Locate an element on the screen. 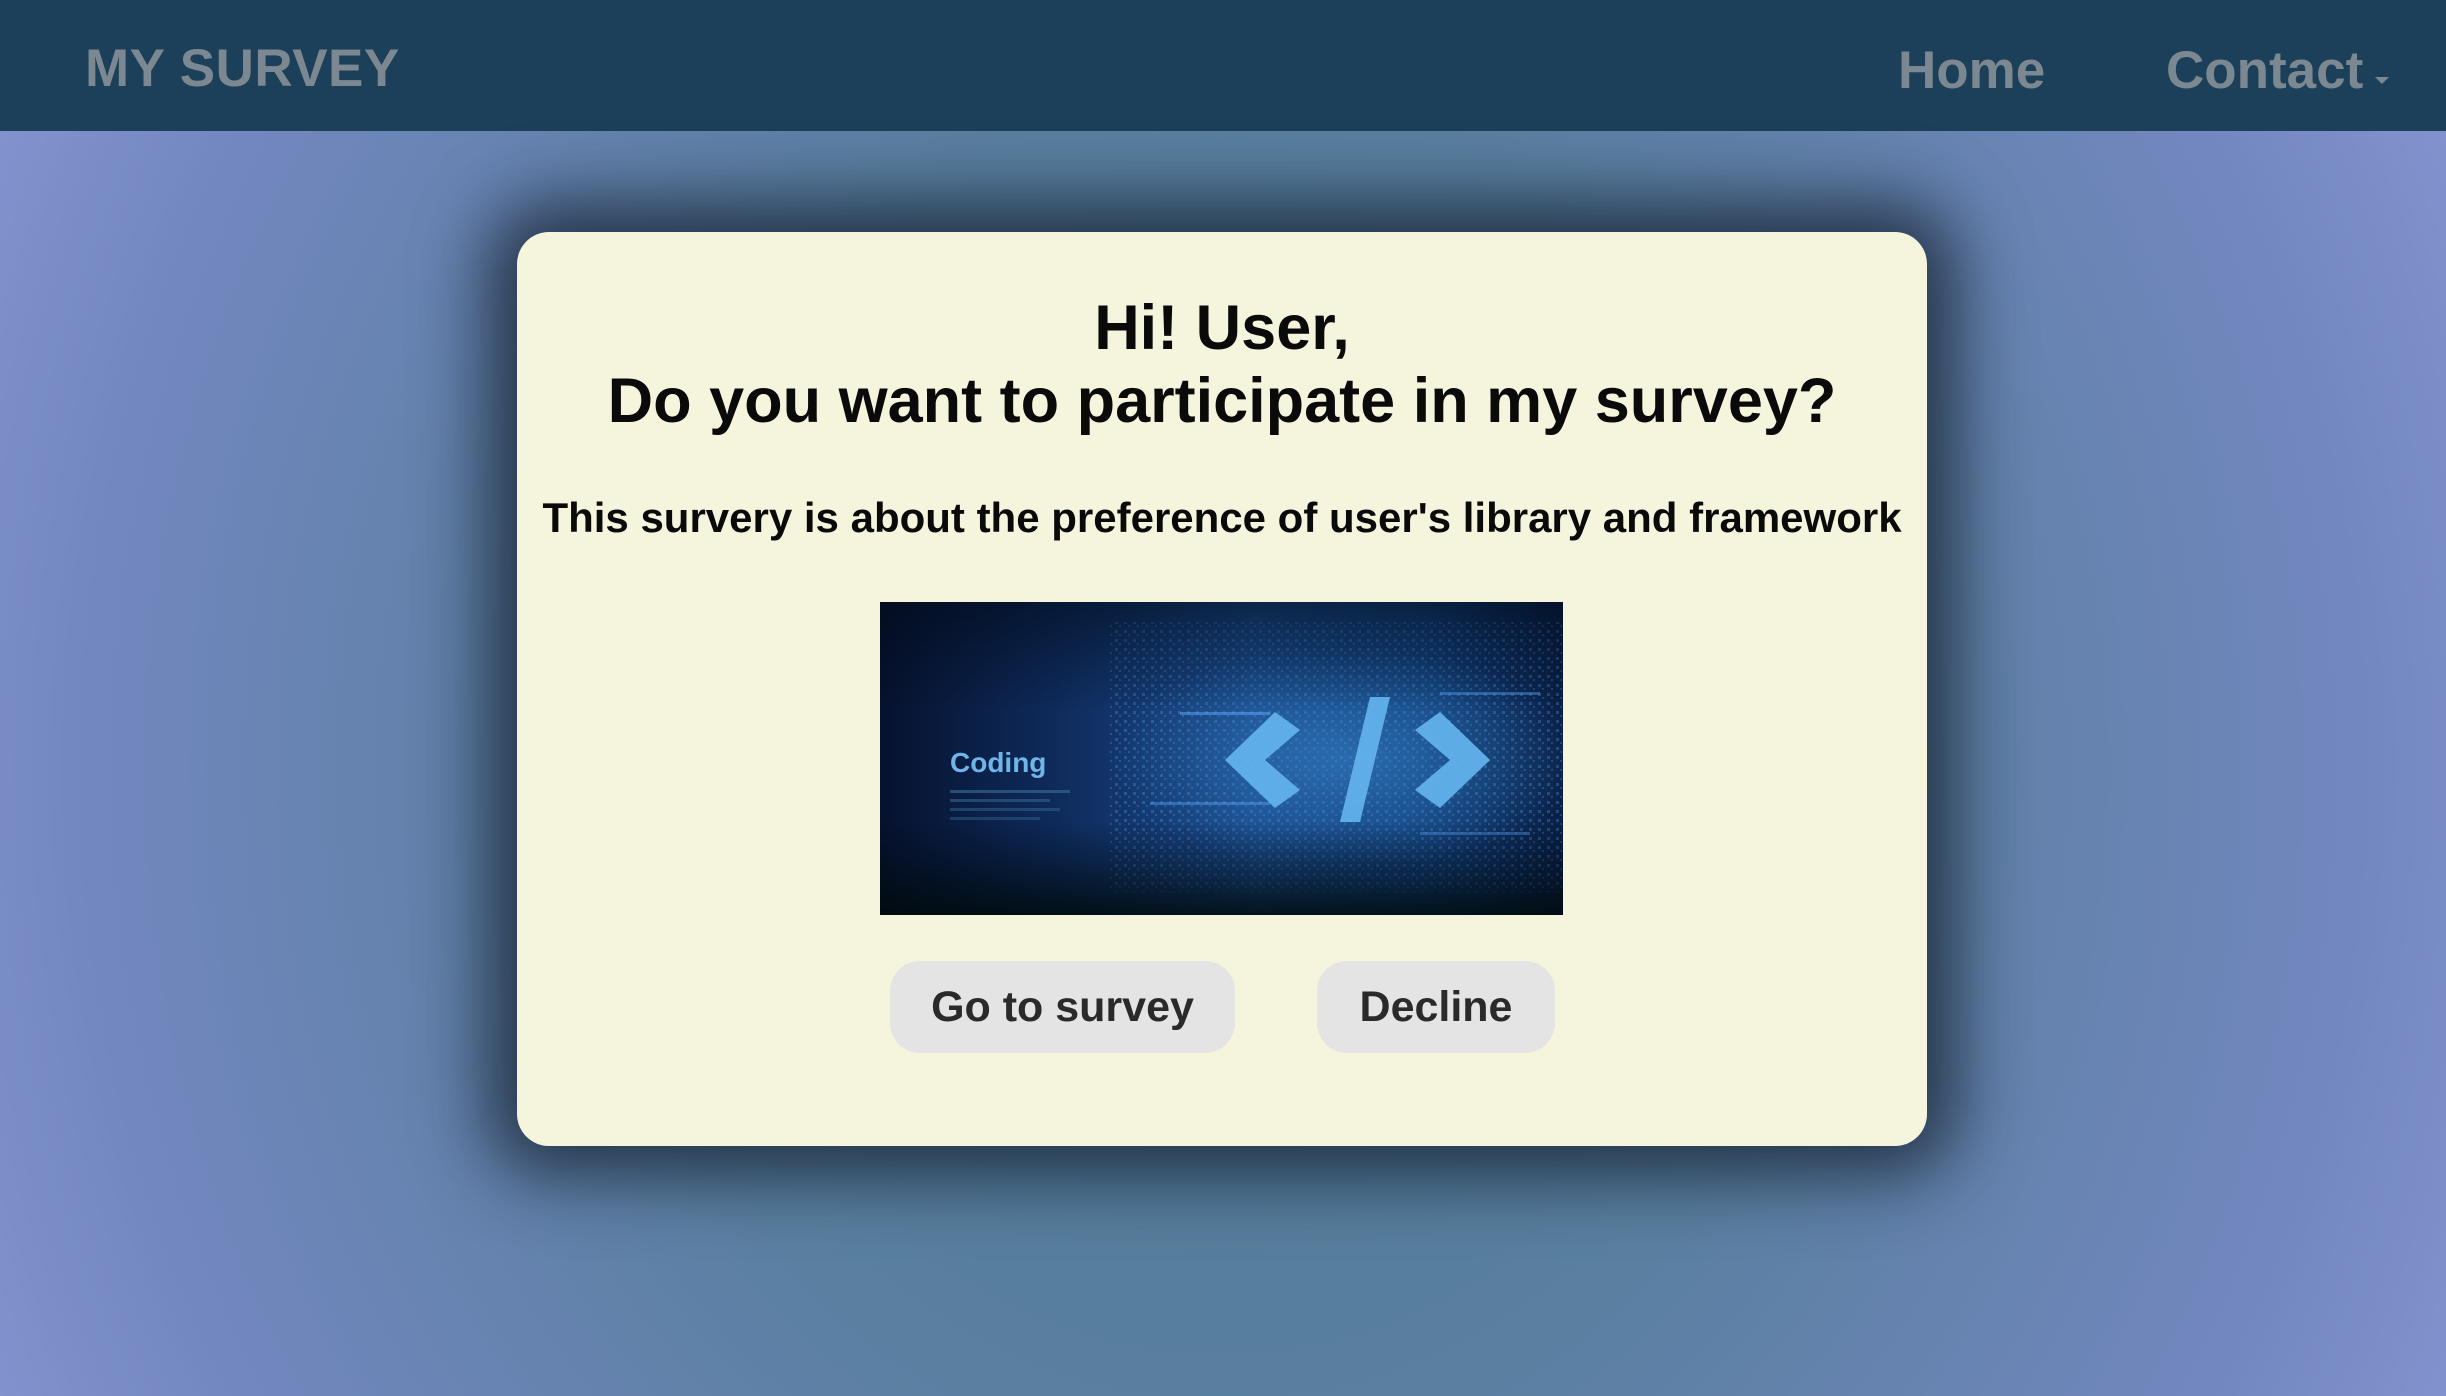  nav-link-home: Home is located at coordinates (1971, 70).